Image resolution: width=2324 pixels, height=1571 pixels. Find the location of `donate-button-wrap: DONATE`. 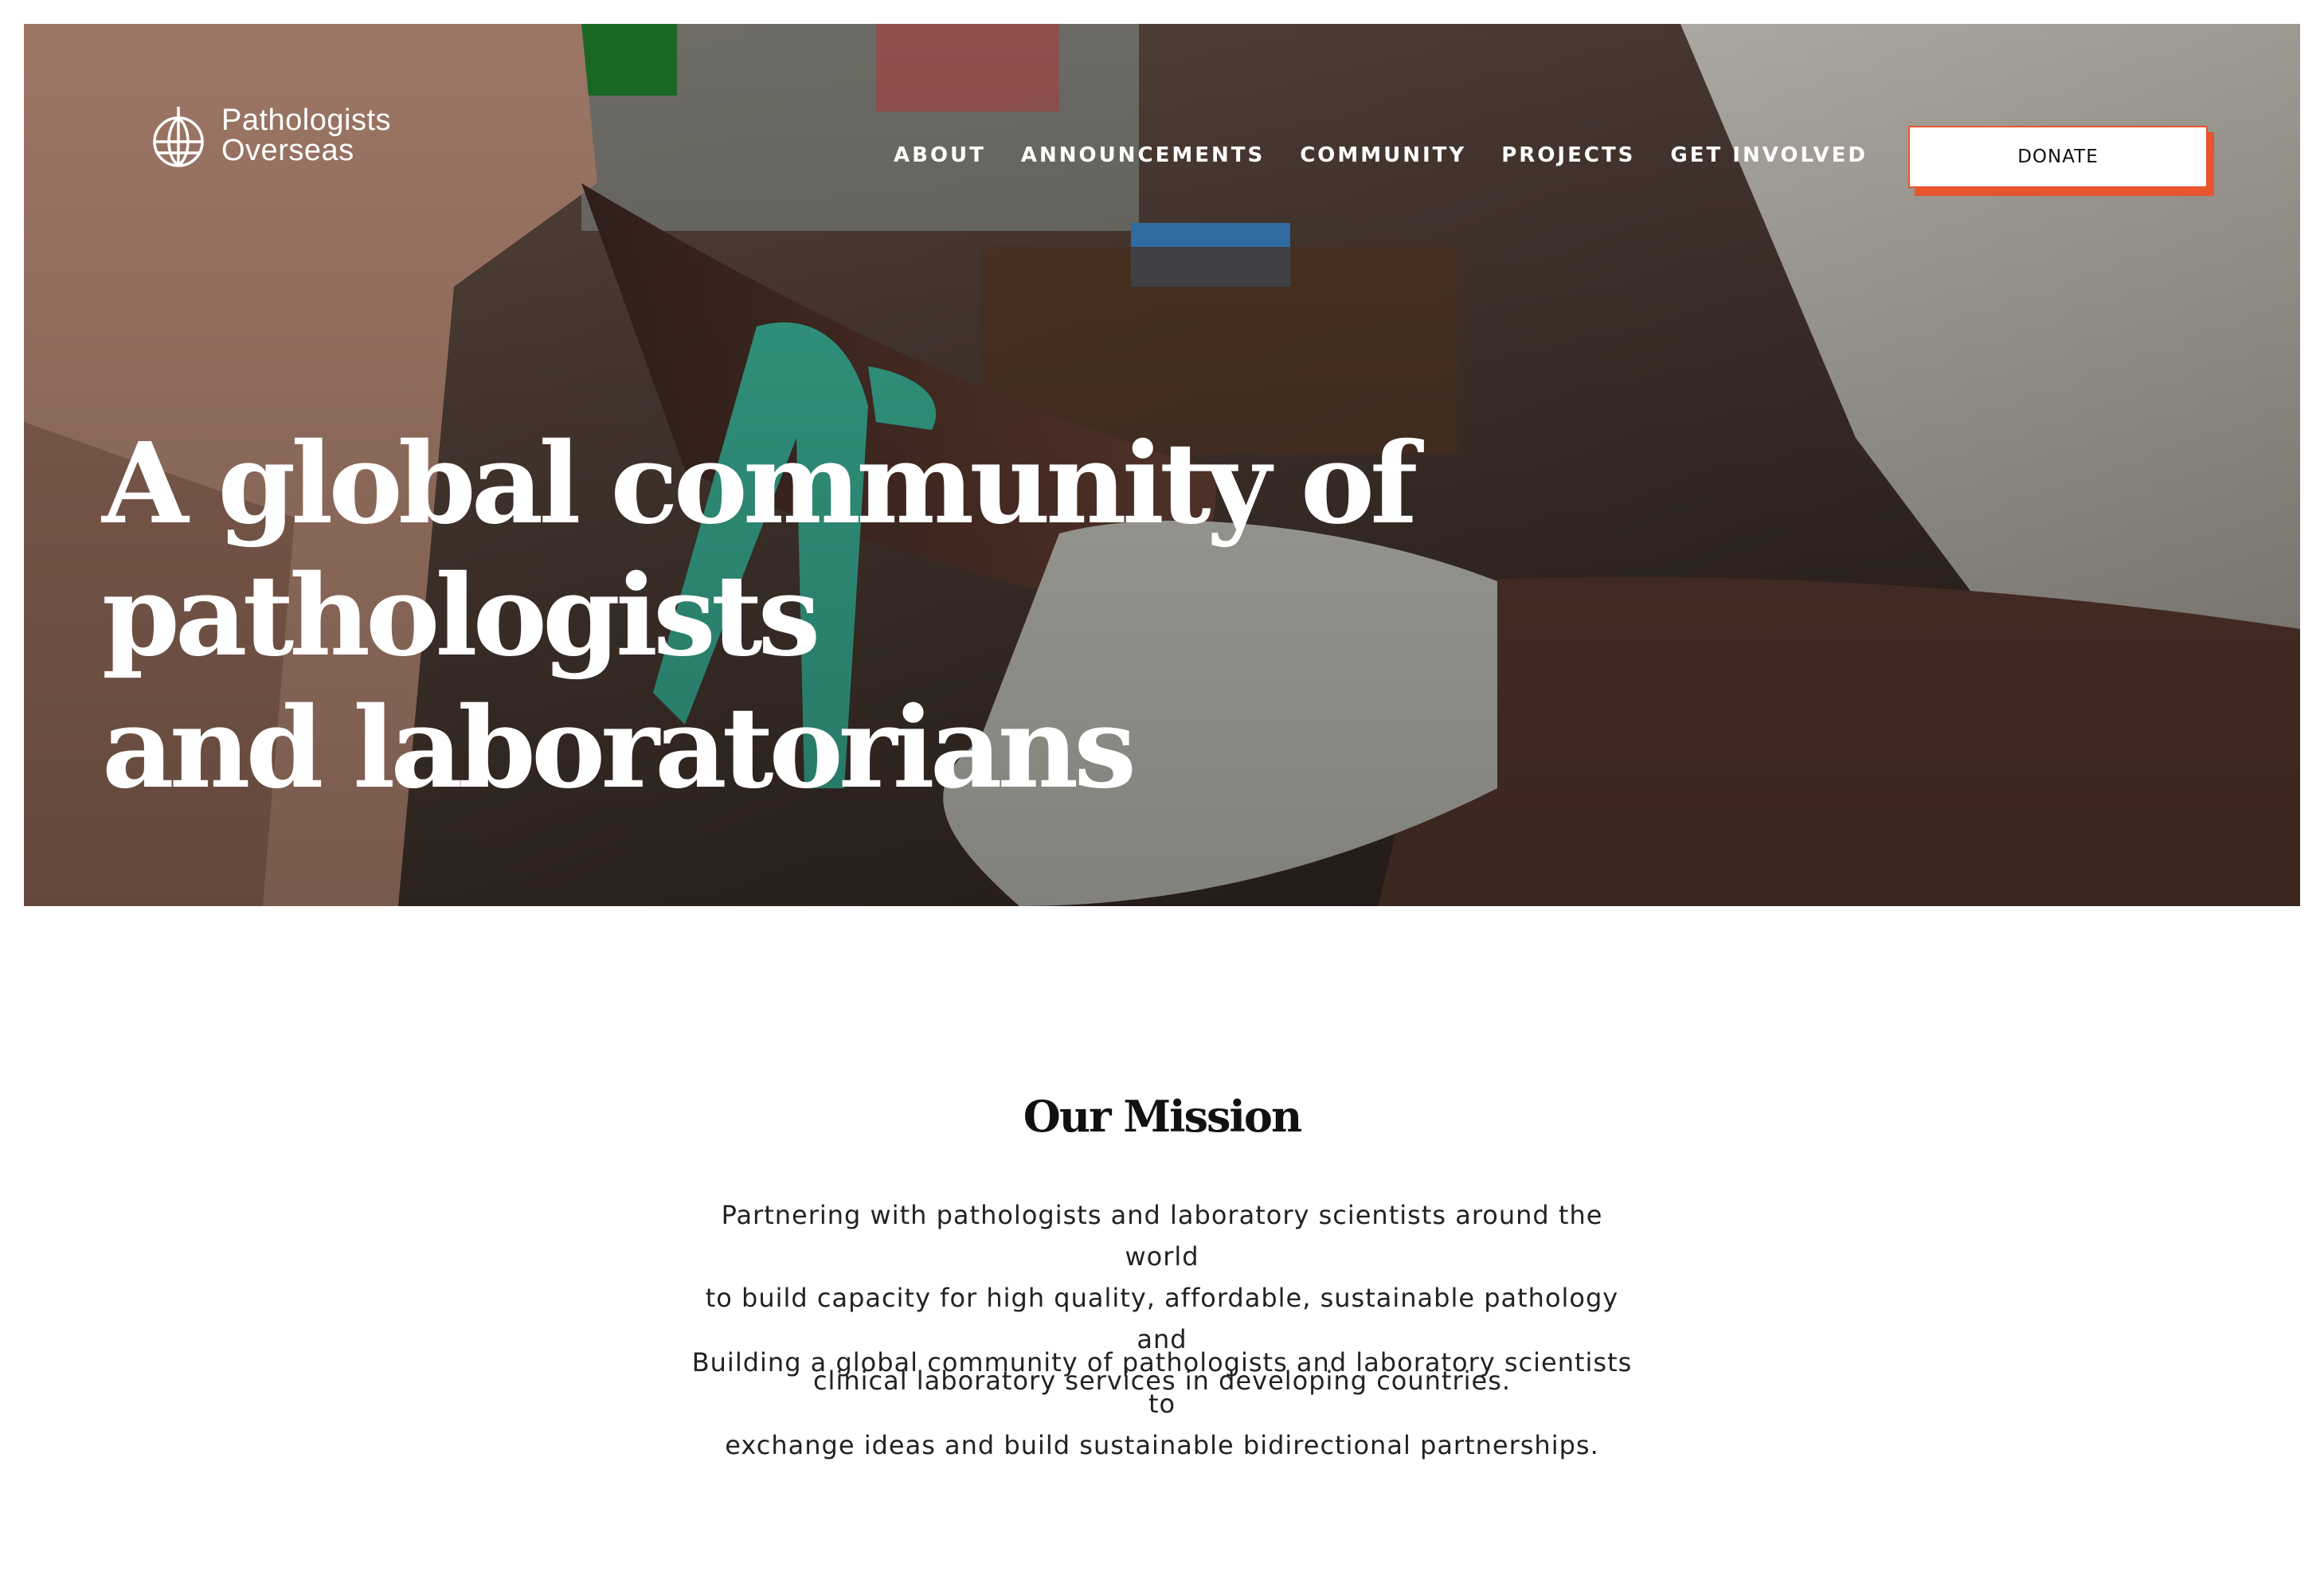

donate-button-wrap: DONATE is located at coordinates (2061, 161).